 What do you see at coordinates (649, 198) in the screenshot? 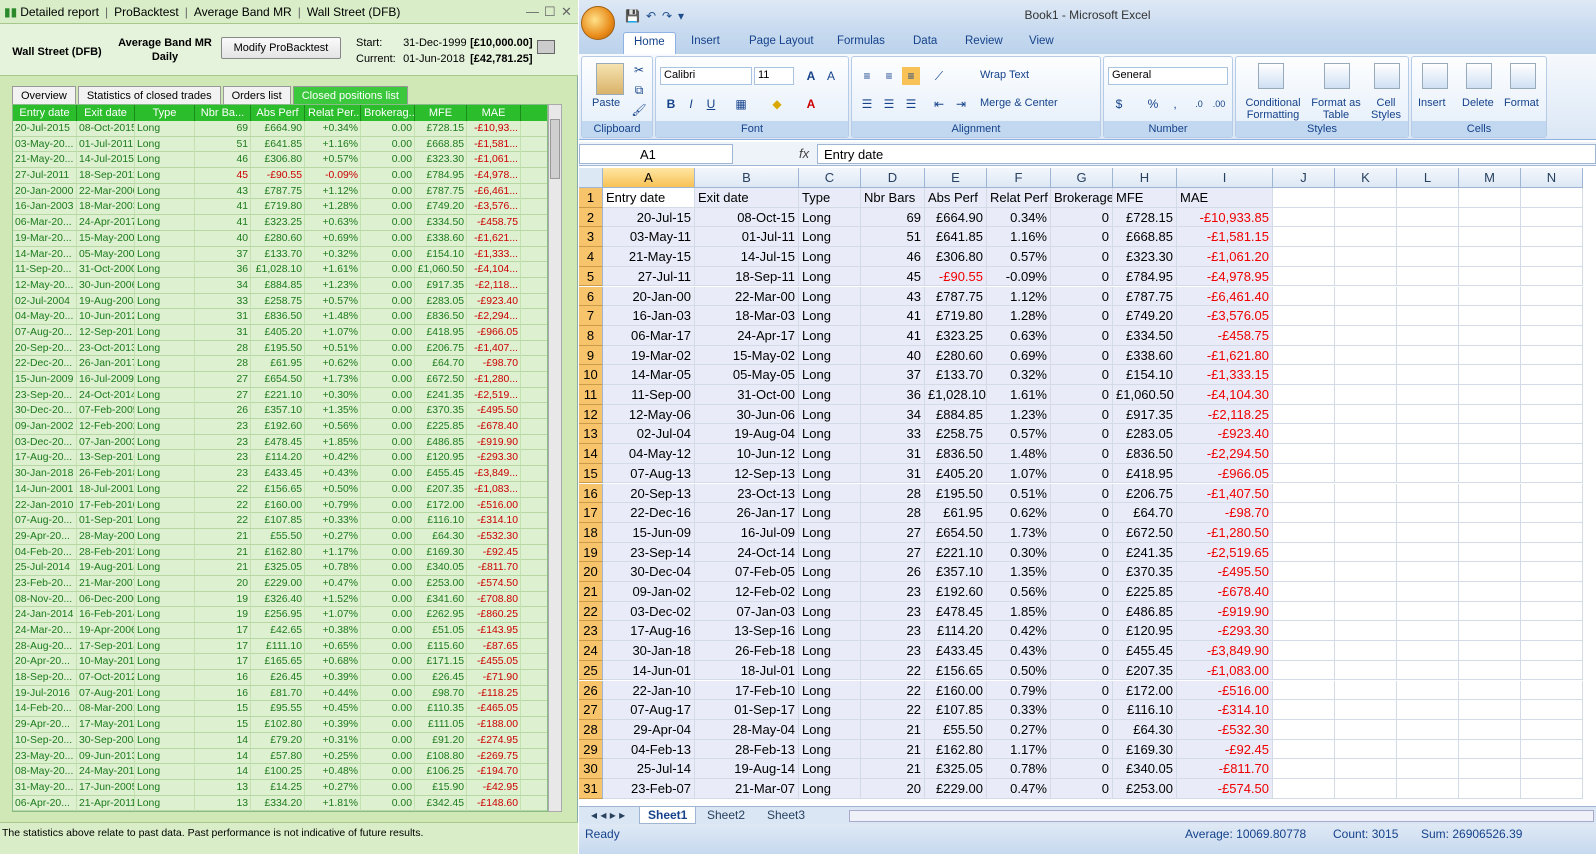
I see `sheet-cell: Entry date` at bounding box center [649, 198].